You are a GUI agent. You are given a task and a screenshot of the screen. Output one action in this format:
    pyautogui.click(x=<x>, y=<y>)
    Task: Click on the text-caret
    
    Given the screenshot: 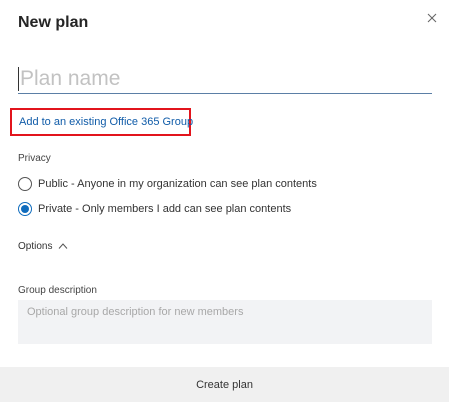 What is the action you would take?
    pyautogui.click(x=18, y=79)
    